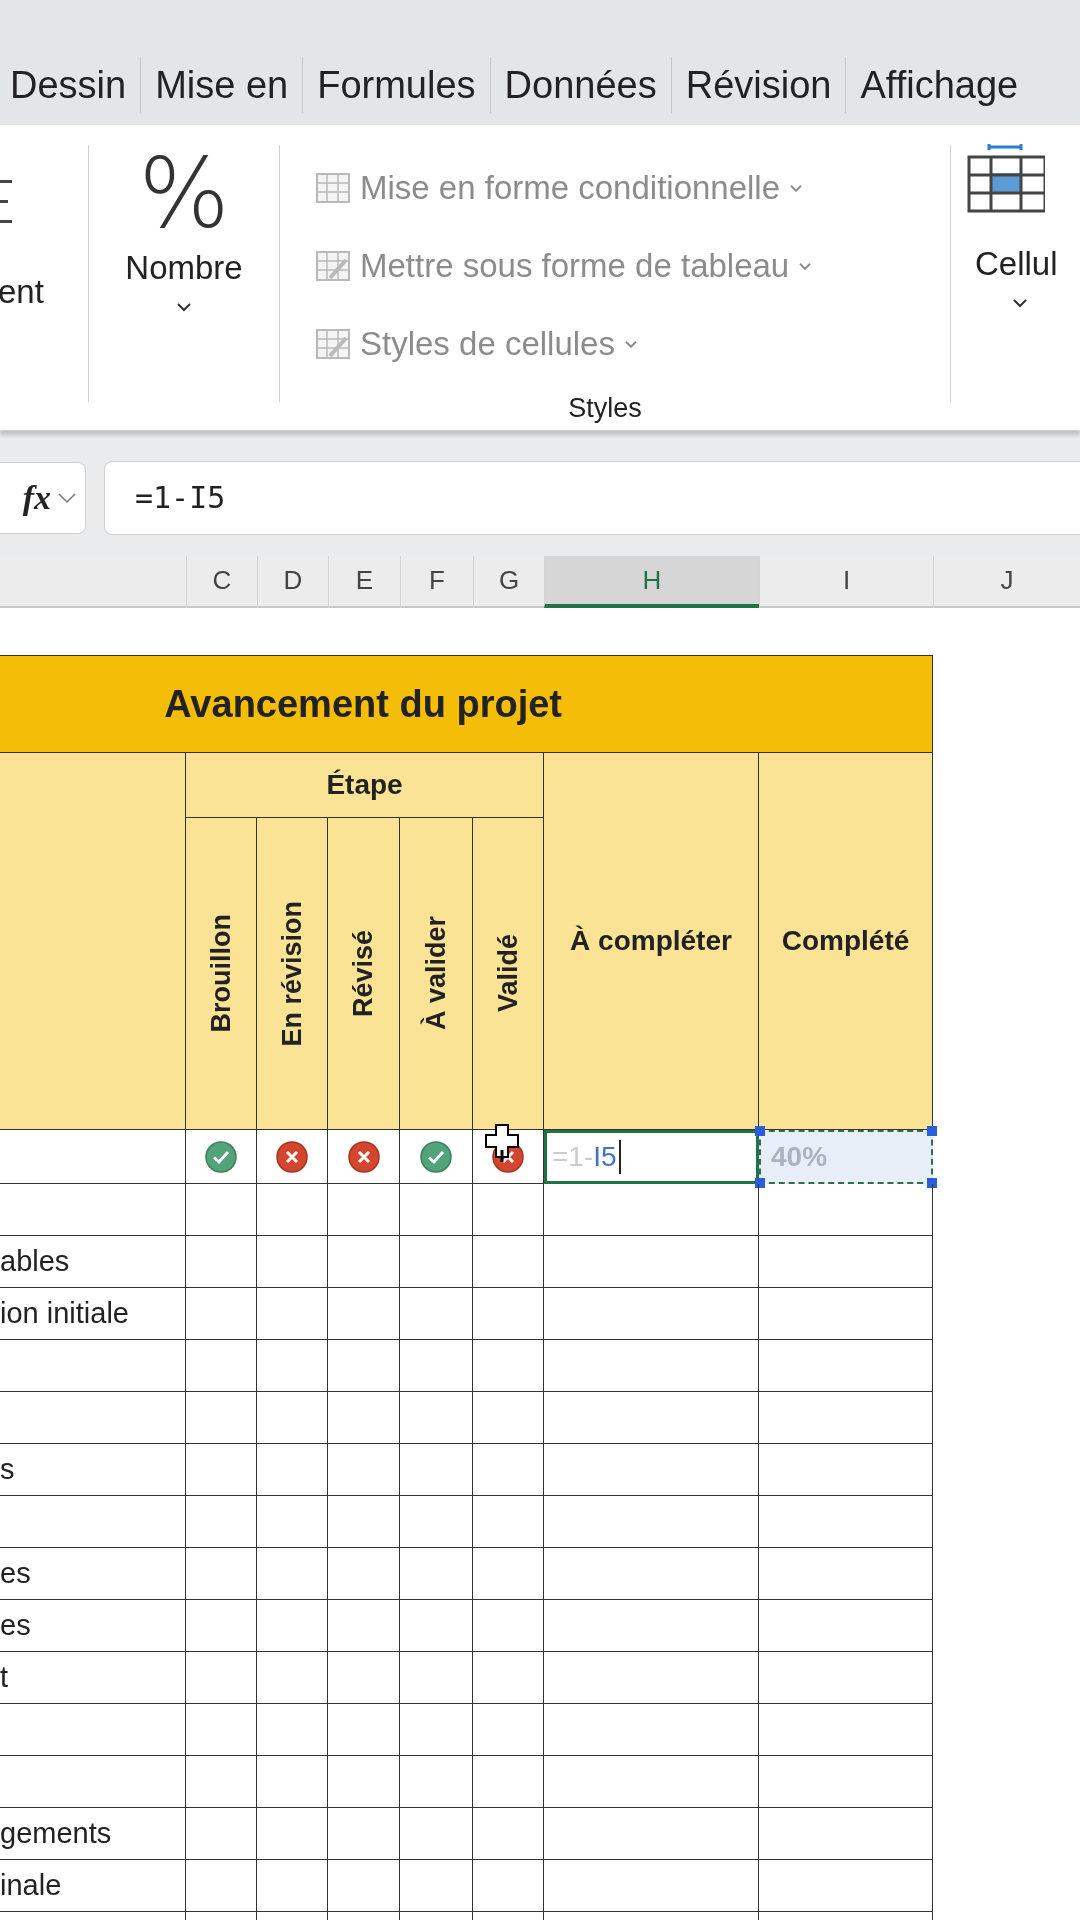  Describe the element at coordinates (580, 85) in the screenshot. I see `ribbon-tab: Données` at that location.